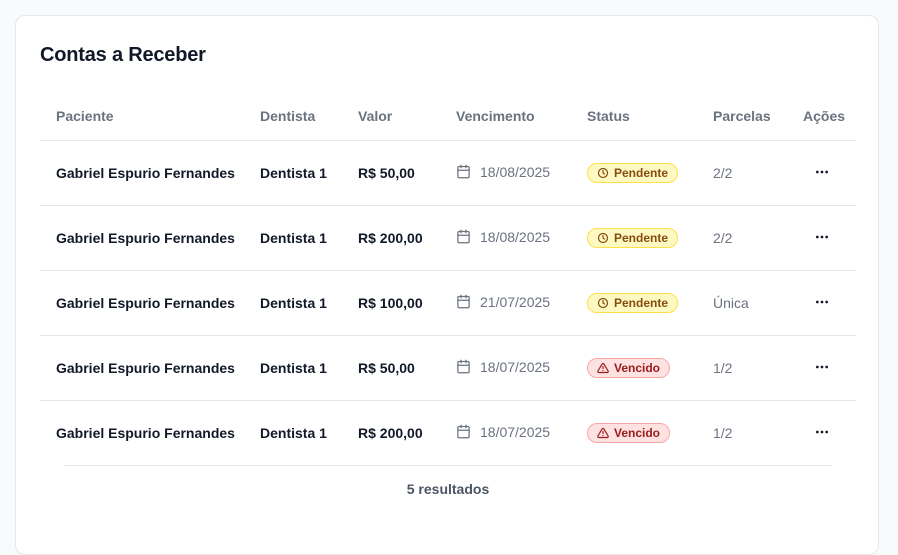  What do you see at coordinates (505, 116) in the screenshot?
I see `column-header-vencimento: Vencimento` at bounding box center [505, 116].